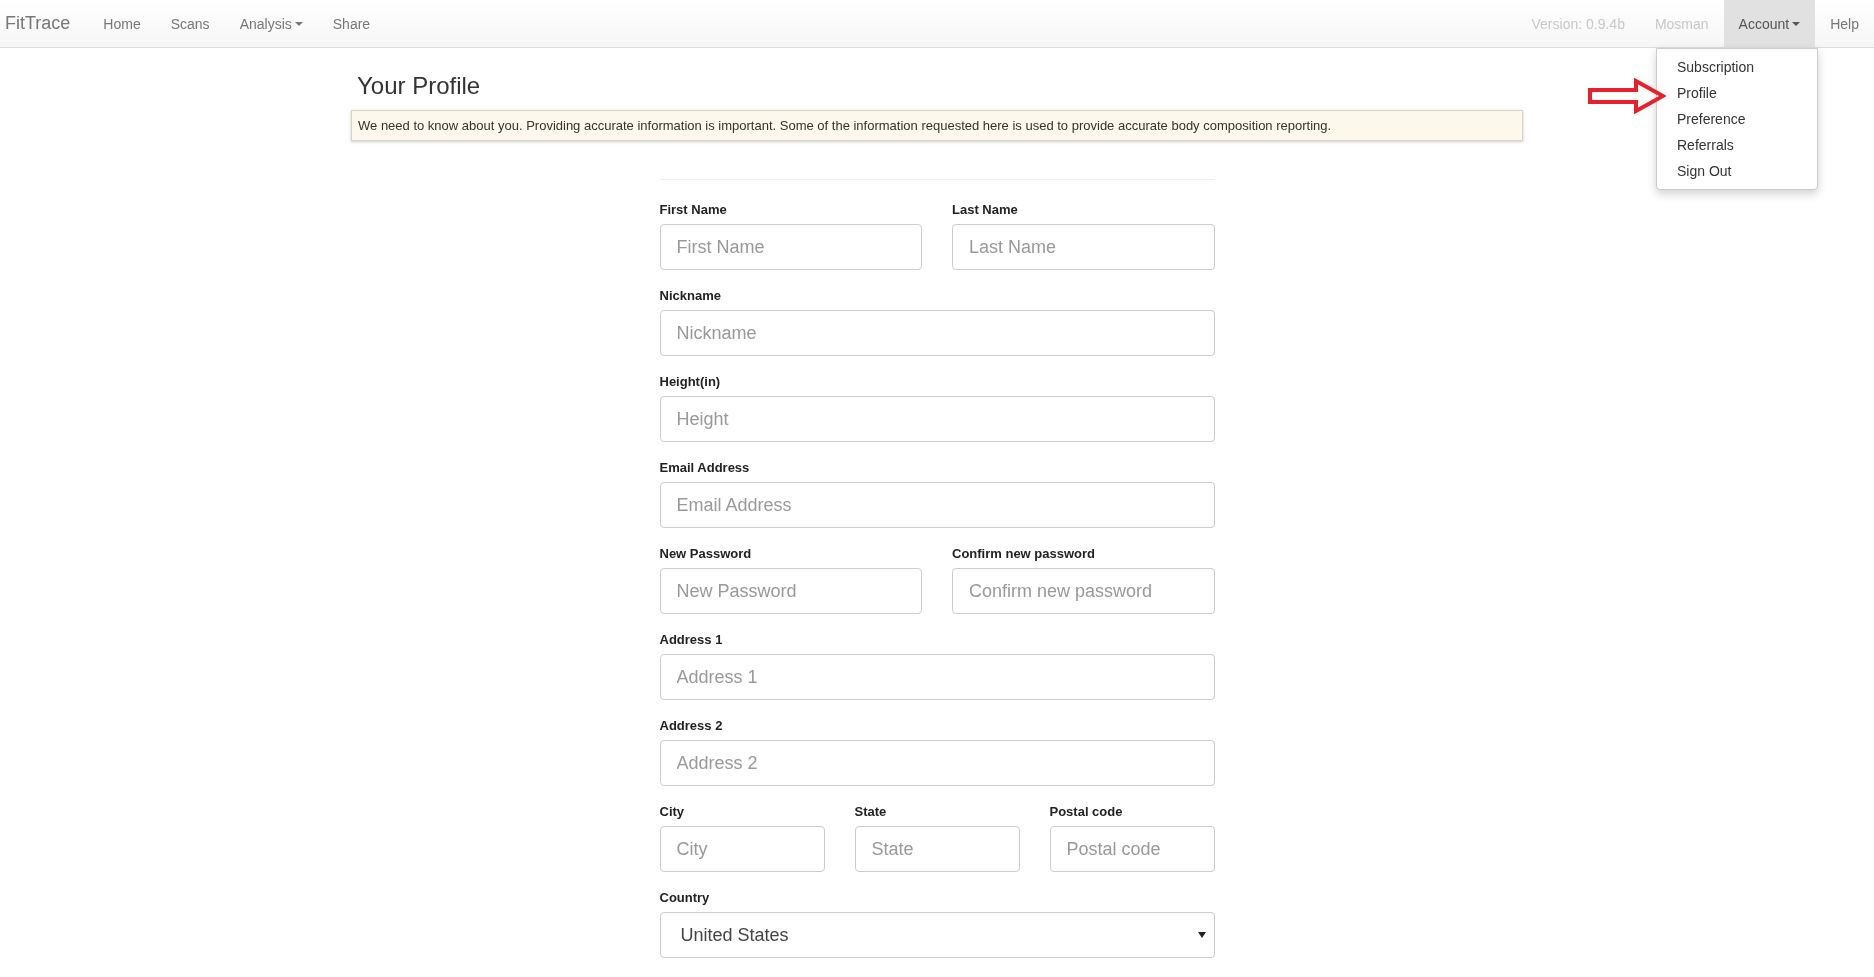  What do you see at coordinates (1737, 145) in the screenshot?
I see `menu-item: Referrals` at bounding box center [1737, 145].